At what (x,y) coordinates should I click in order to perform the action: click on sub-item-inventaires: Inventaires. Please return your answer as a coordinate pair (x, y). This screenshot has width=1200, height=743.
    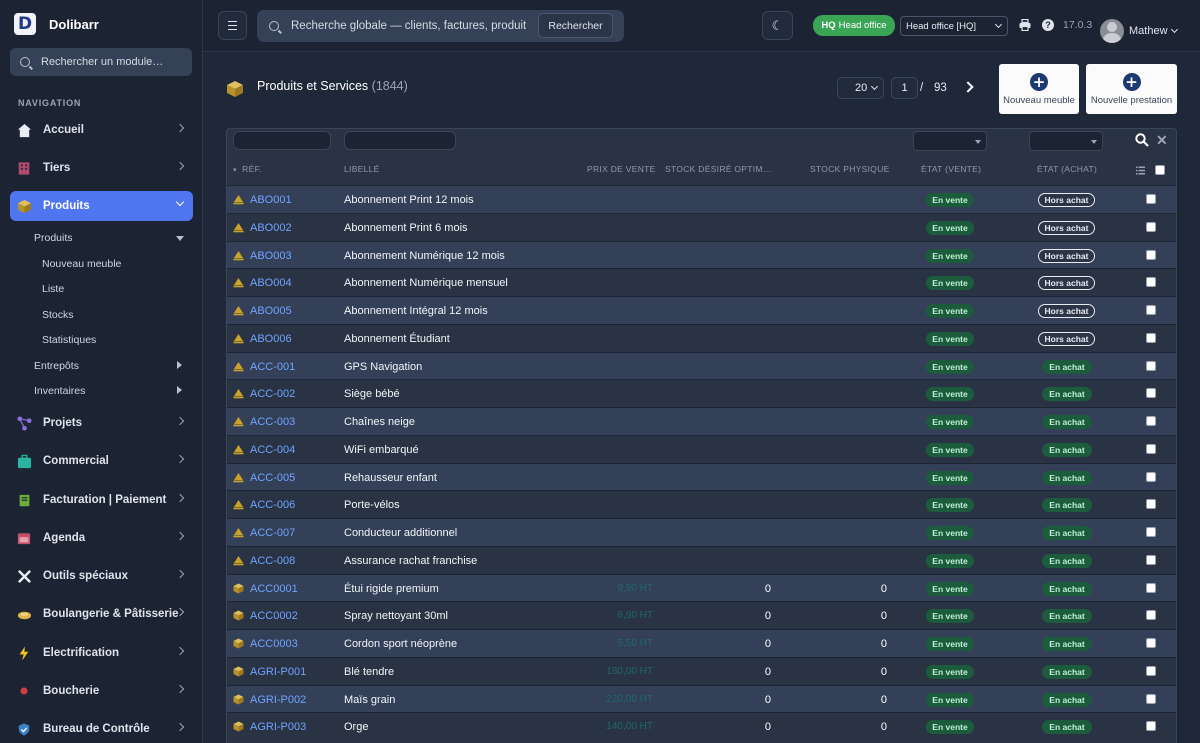
    Looking at the image, I should click on (59, 391).